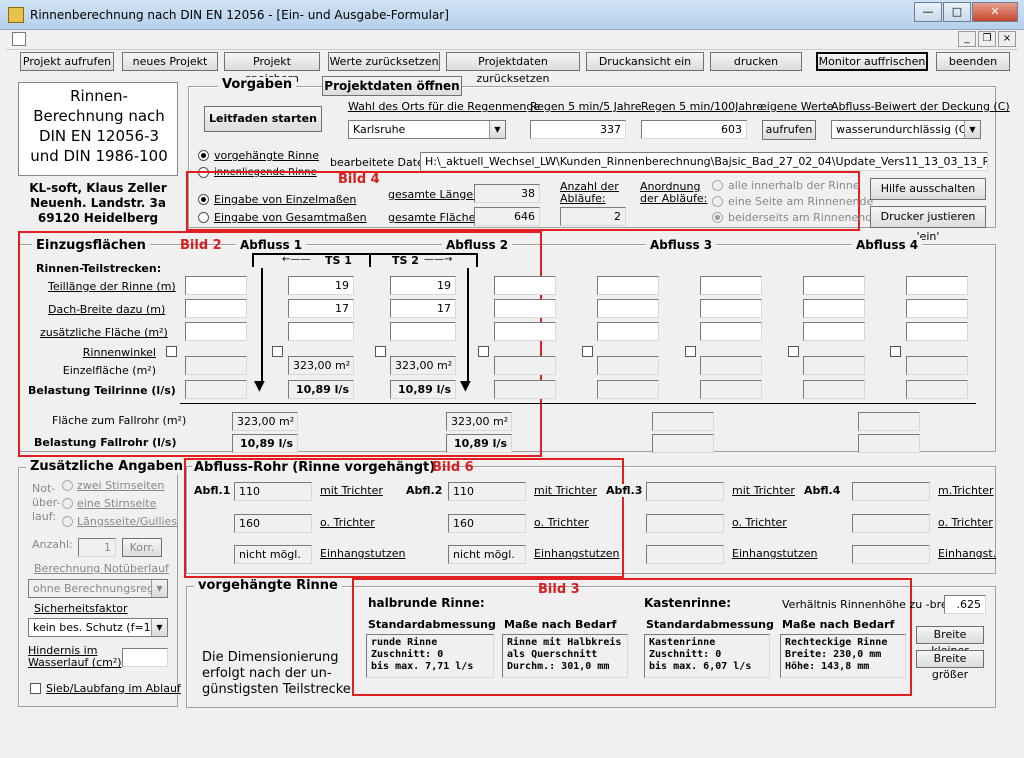 The height and width of the screenshot is (758, 1024). What do you see at coordinates (321, 308) in the screenshot?
I see `ts1-dachbreite-input: 17` at bounding box center [321, 308].